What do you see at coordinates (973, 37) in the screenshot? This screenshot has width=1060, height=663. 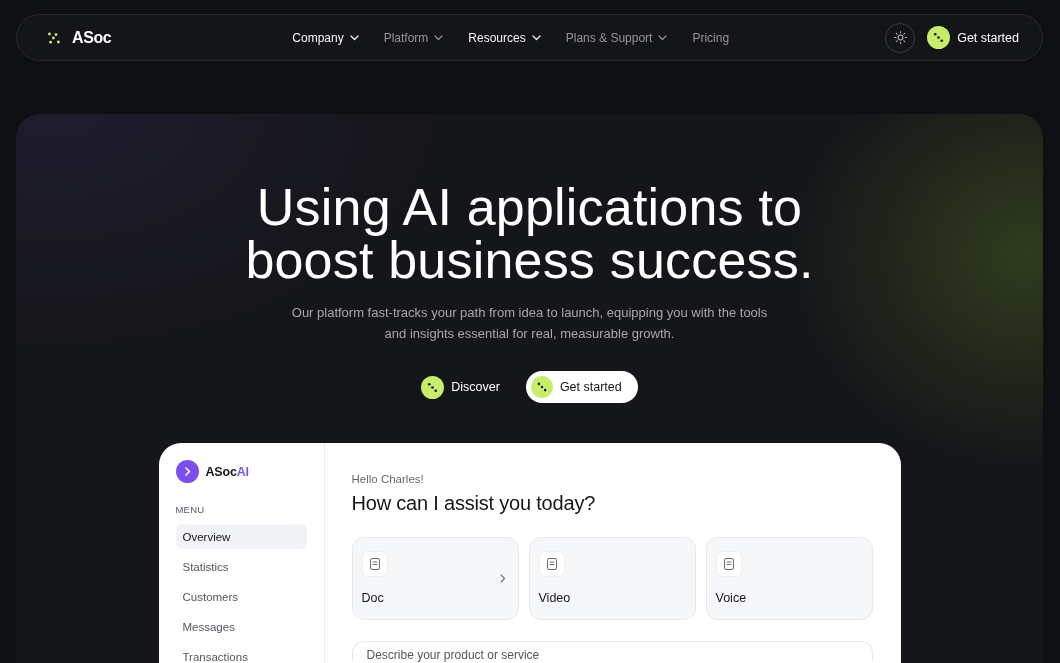 I see `get-started-button: Get started` at bounding box center [973, 37].